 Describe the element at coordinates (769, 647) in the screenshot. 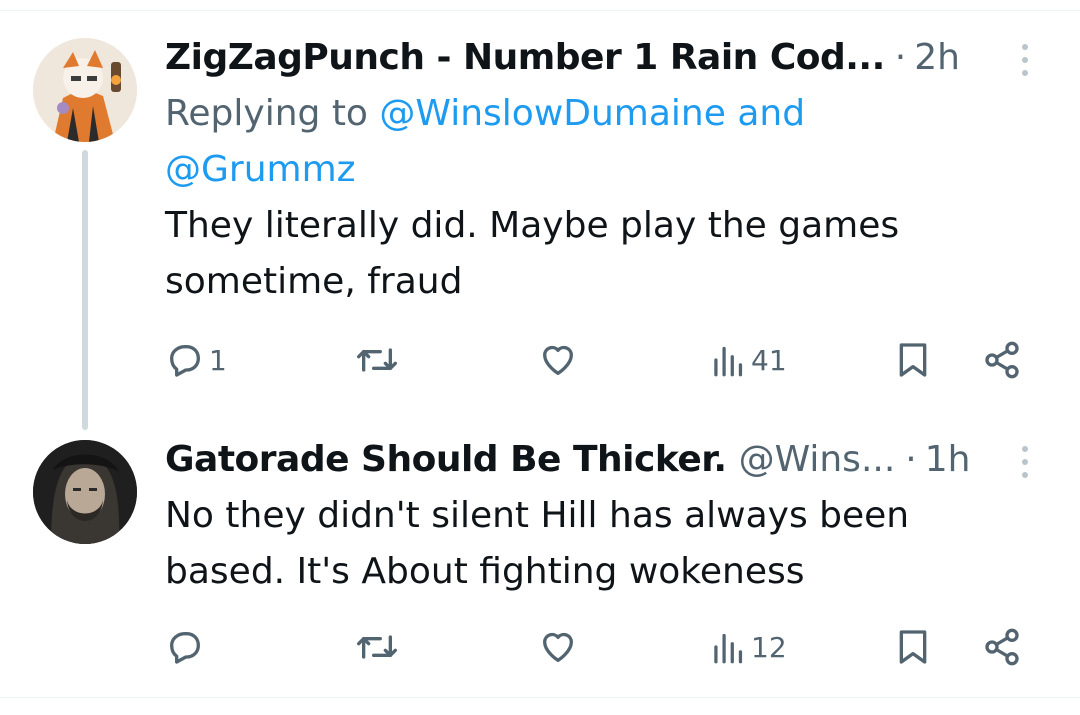

I see `views-count: 12` at that location.